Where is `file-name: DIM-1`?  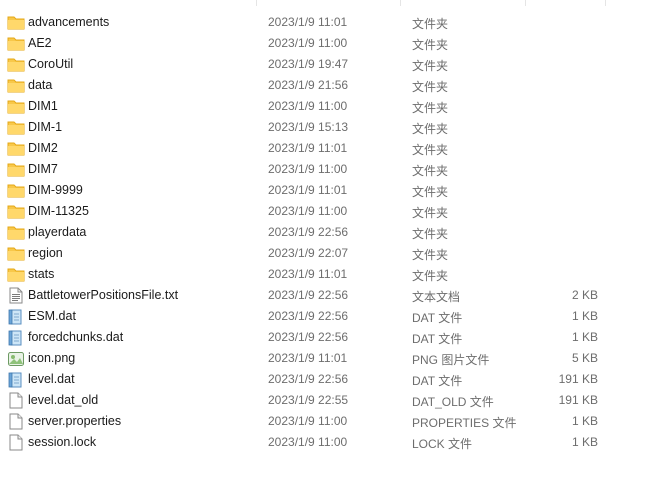 file-name: DIM-1 is located at coordinates (45, 127).